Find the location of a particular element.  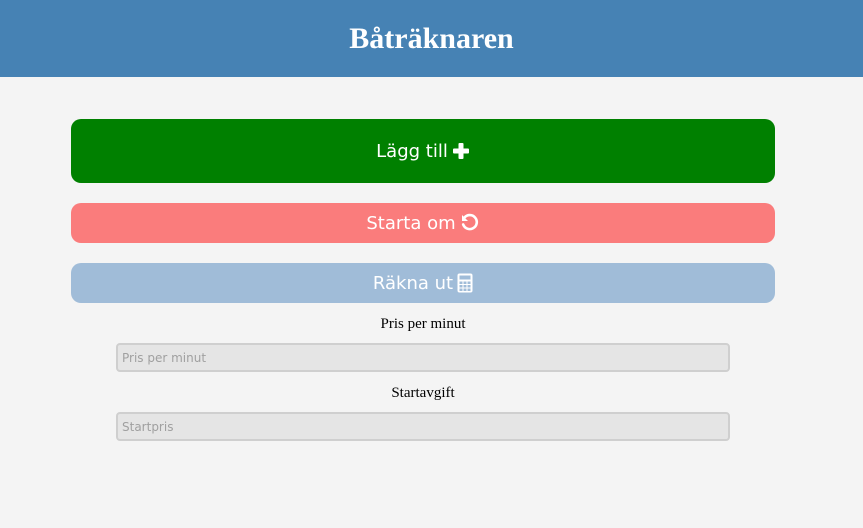

app-header: Båträknaren is located at coordinates (431, 38).